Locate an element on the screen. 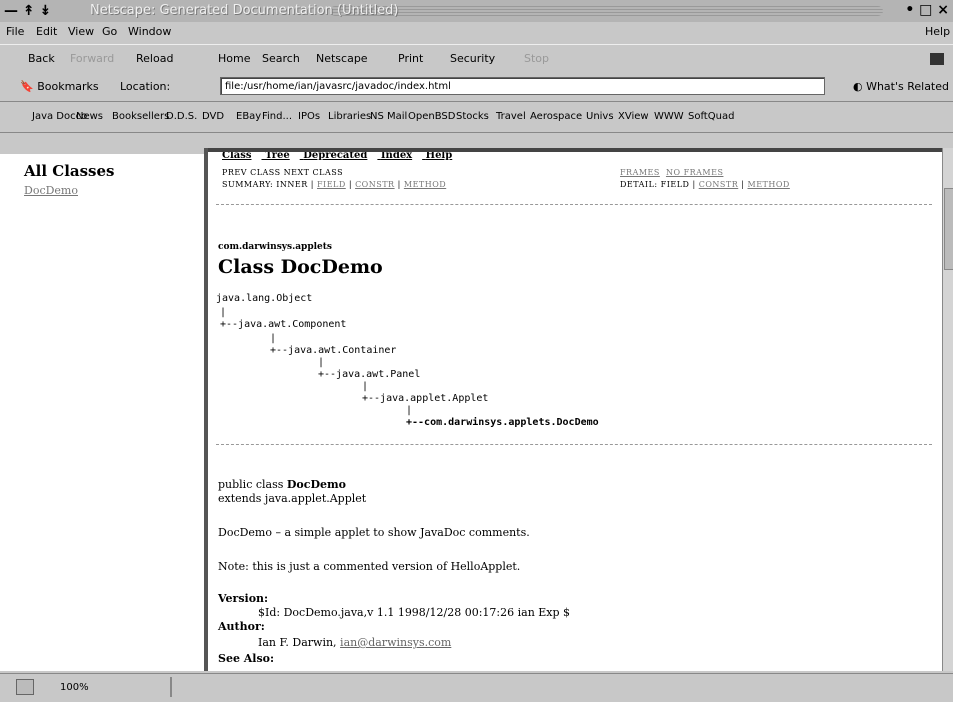  detail-constr-link: CONSTR is located at coordinates (719, 184).